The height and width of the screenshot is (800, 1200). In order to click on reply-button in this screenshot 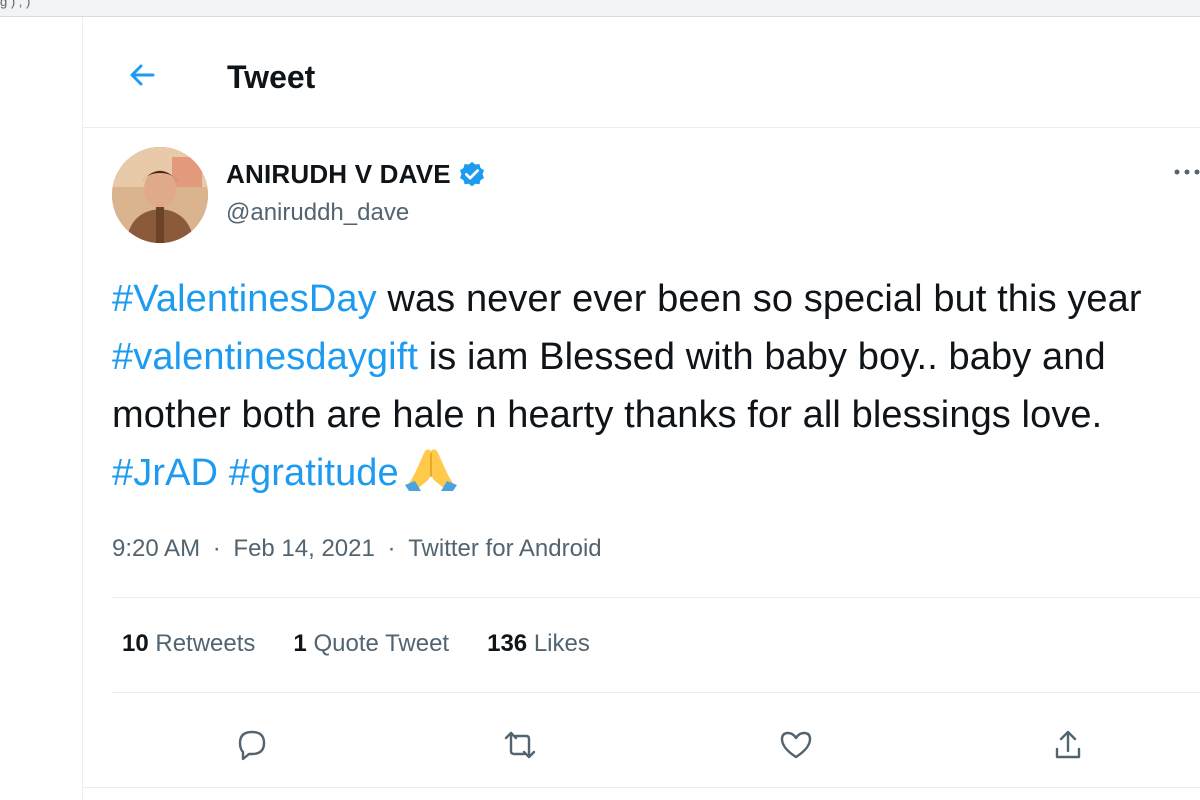, I will do `click(252, 745)`.